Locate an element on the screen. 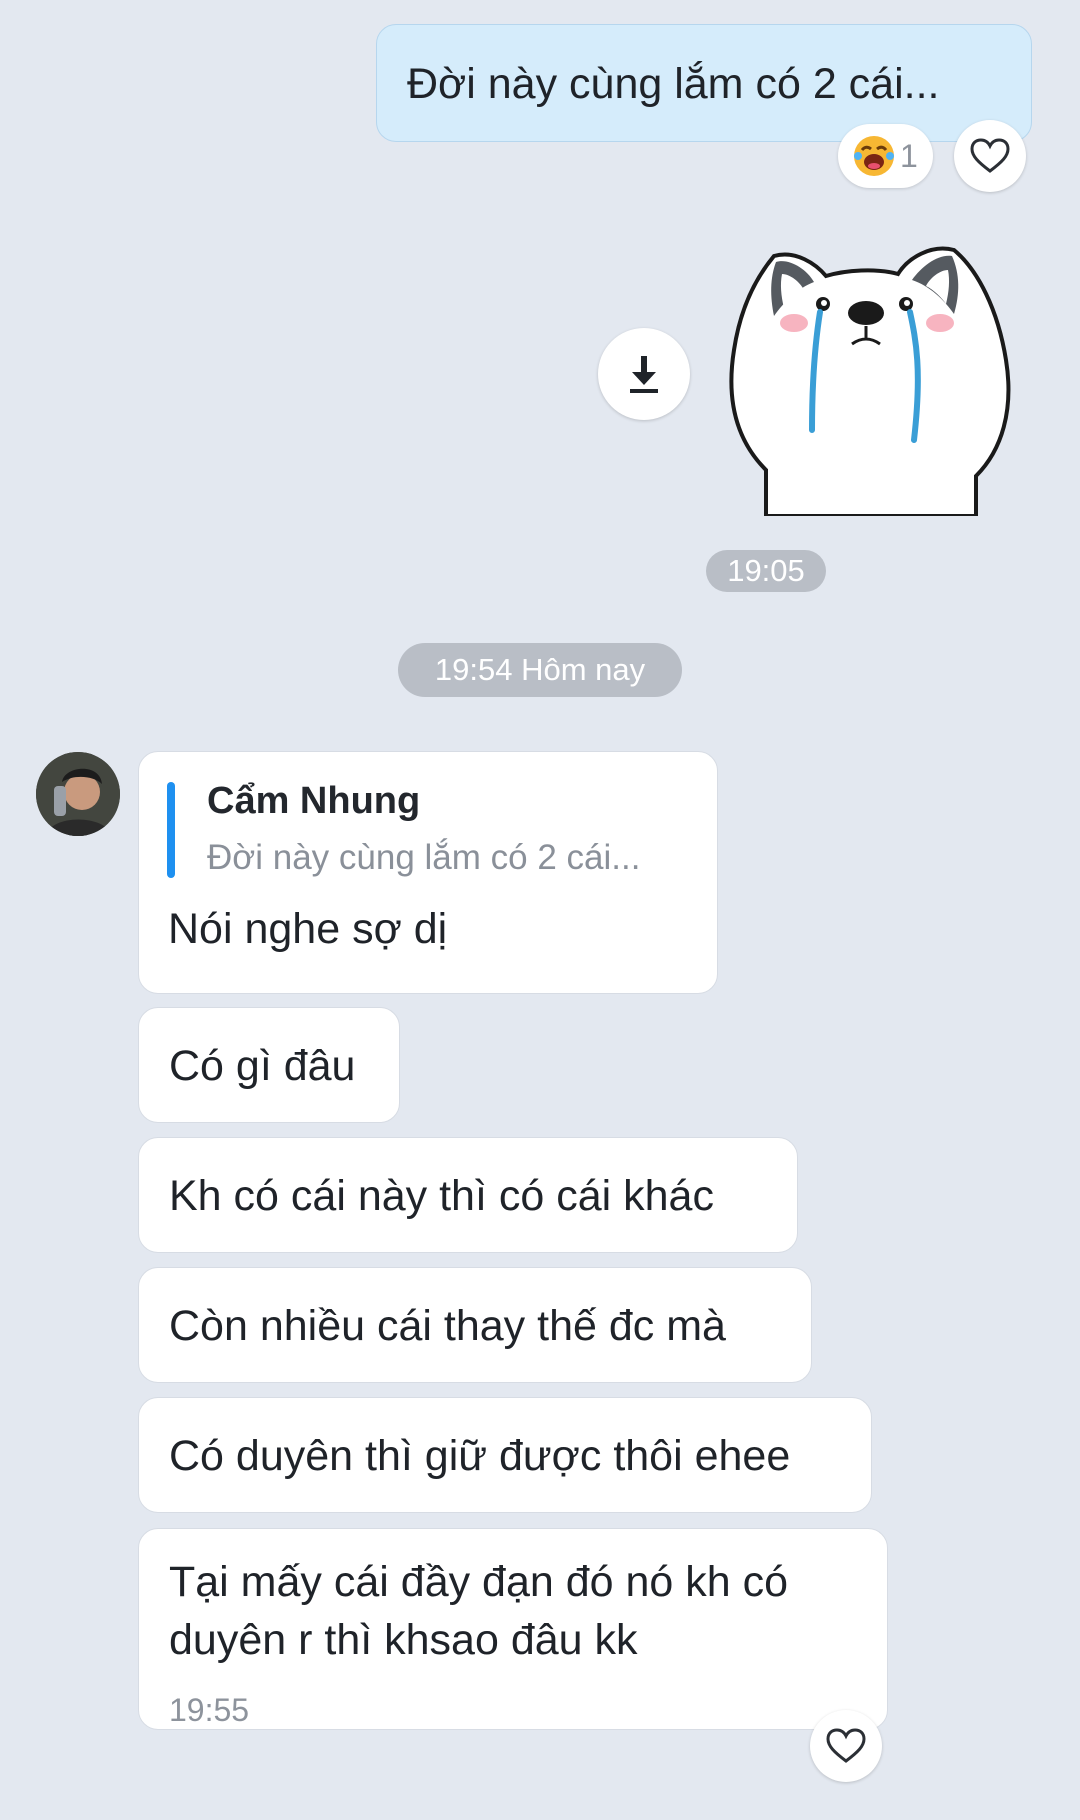 Image resolution: width=1080 pixels, height=1820 pixels. message-time: 19:55 is located at coordinates (209, 1710).